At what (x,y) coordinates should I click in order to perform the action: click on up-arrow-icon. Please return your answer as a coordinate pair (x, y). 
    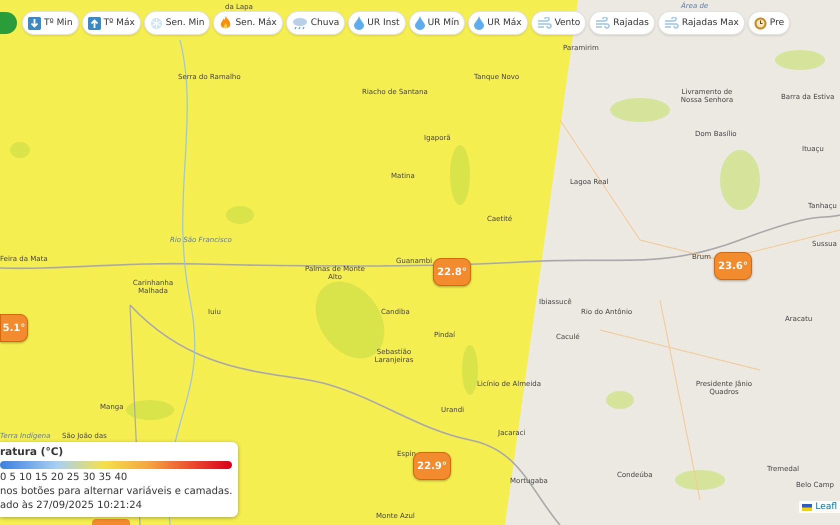
    Looking at the image, I should click on (94, 23).